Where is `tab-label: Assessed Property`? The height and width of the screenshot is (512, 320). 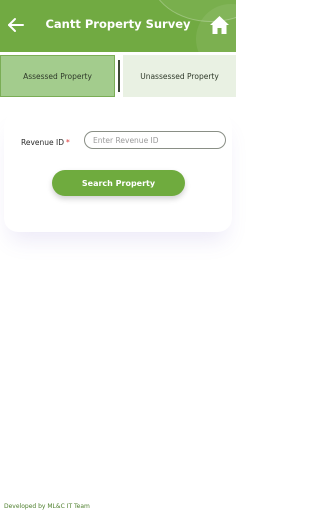 tab-label: Assessed Property is located at coordinates (57, 76).